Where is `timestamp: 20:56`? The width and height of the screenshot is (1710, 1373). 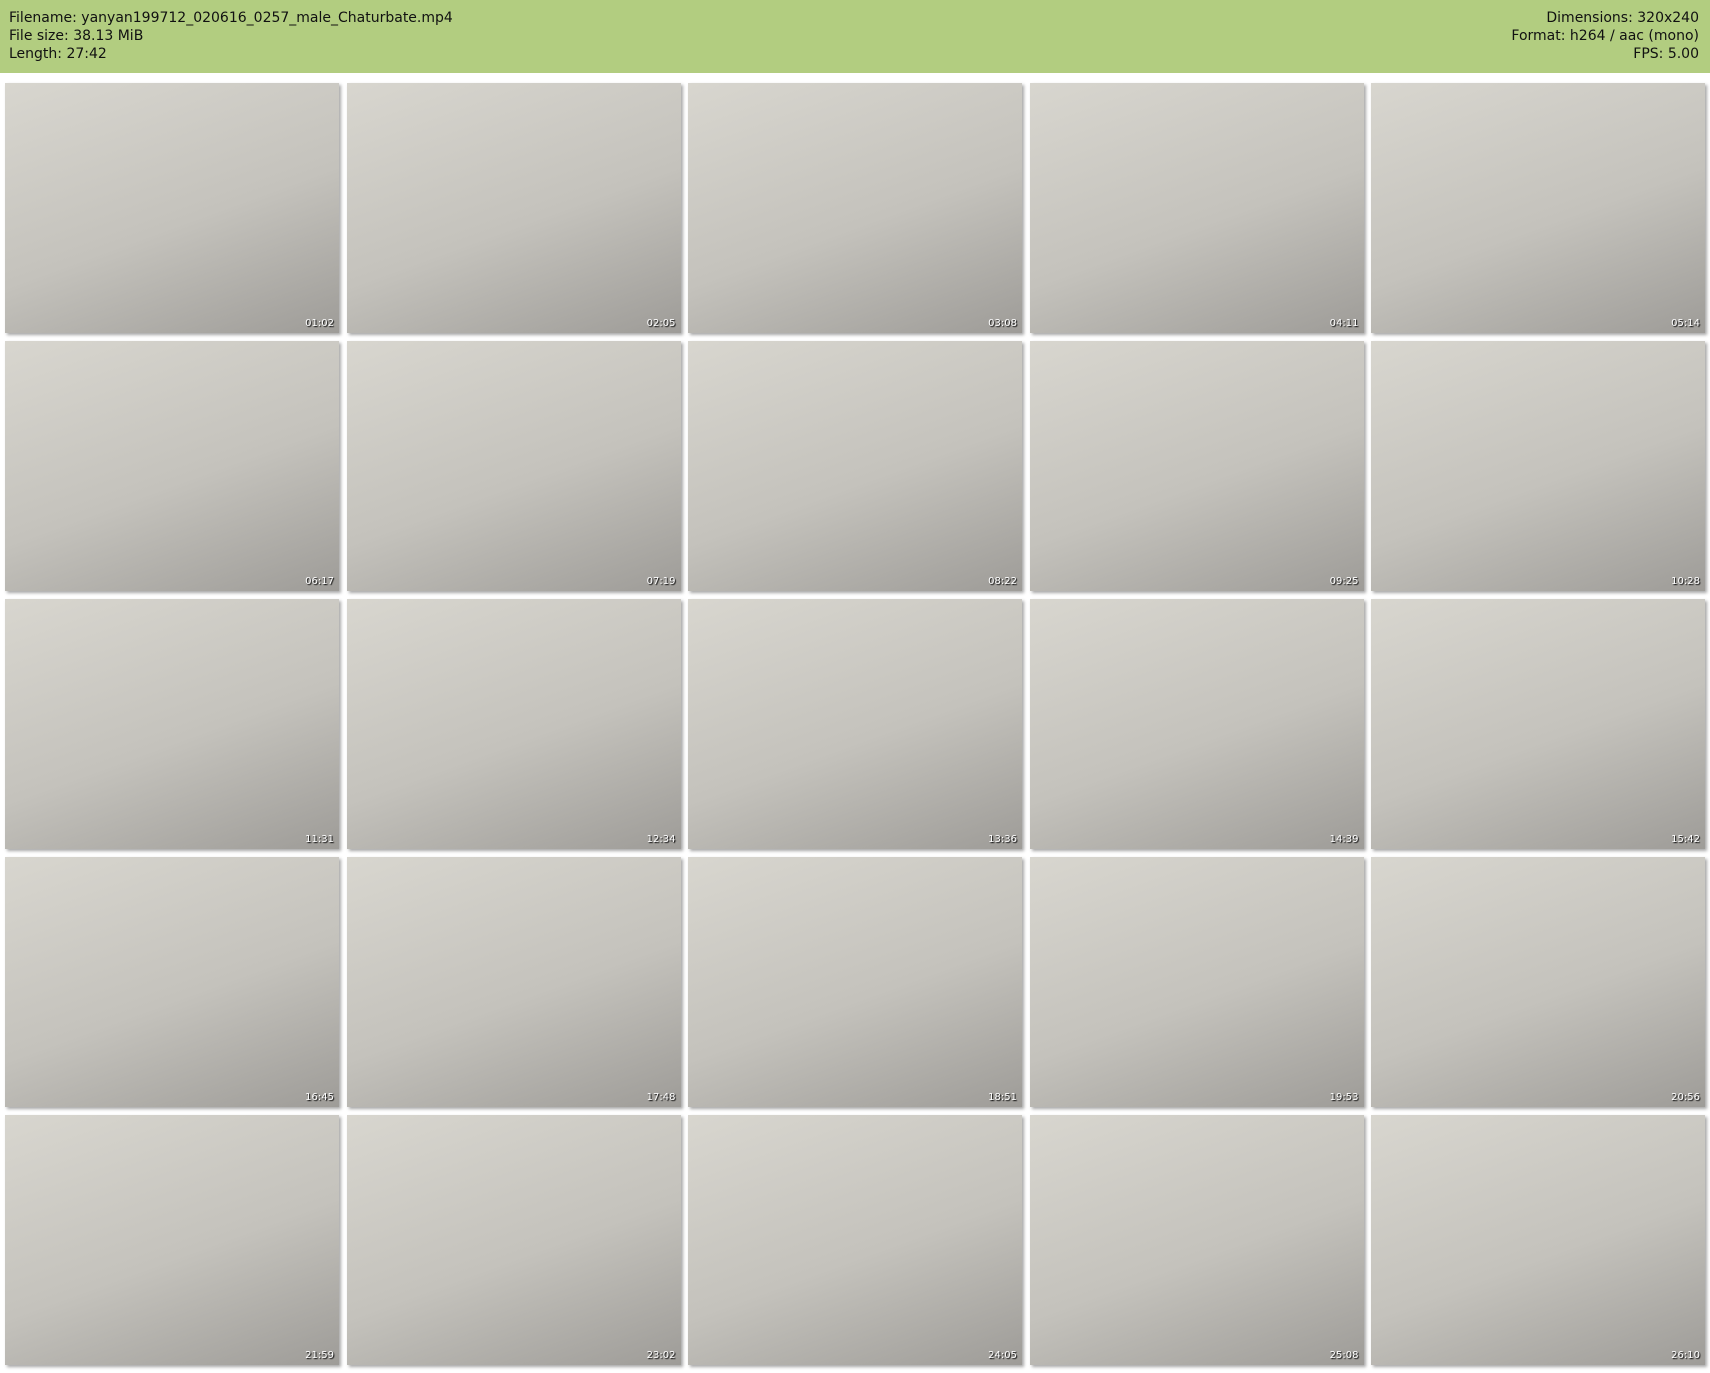 timestamp: 20:56 is located at coordinates (1685, 1097).